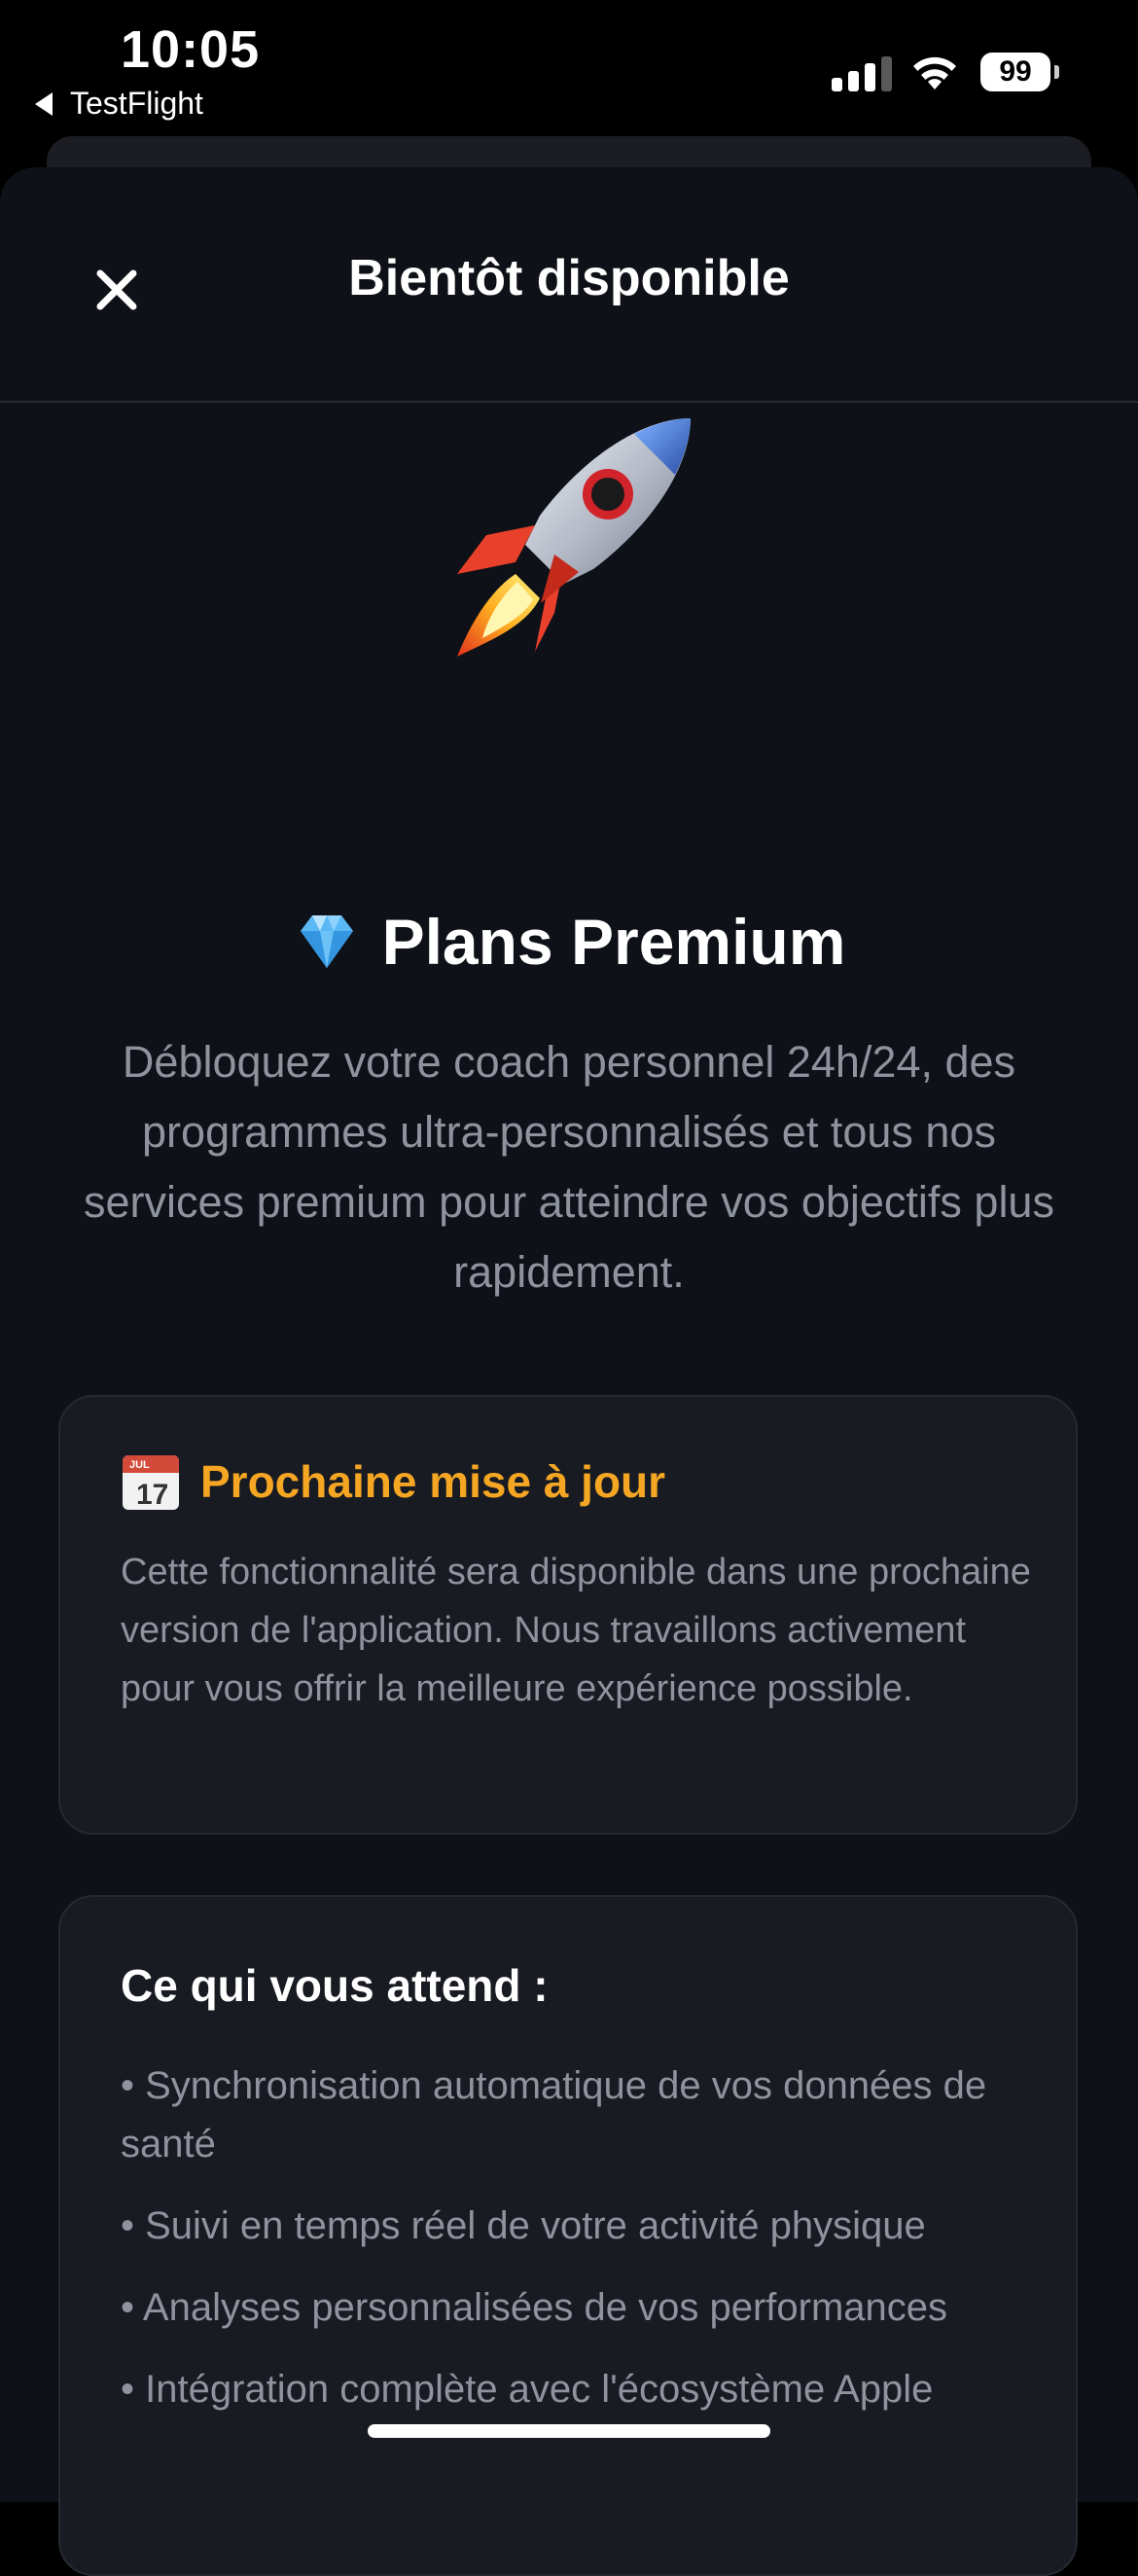 The image size is (1138, 2576). Describe the element at coordinates (574, 537) in the screenshot. I see `rocket-icon` at that location.